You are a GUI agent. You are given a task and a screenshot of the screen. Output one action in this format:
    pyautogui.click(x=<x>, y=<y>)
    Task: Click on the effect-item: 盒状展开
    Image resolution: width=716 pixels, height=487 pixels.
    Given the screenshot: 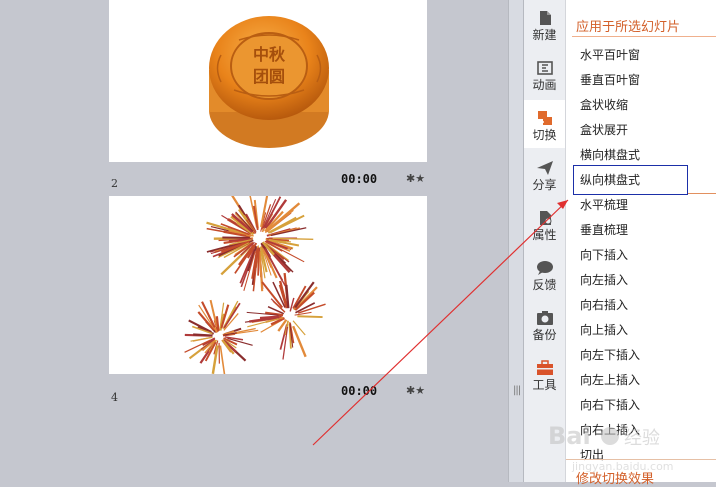 What is the action you would take?
    pyautogui.click(x=604, y=130)
    